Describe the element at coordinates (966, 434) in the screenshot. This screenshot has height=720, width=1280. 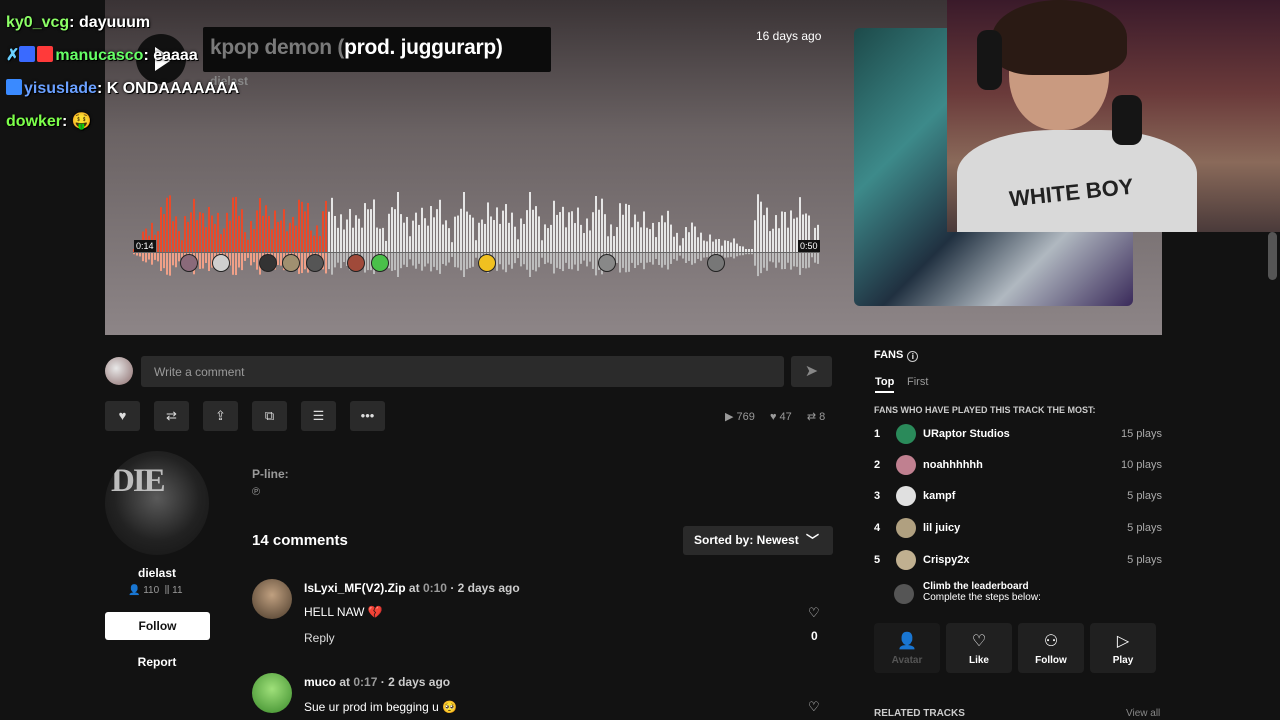
I see `fan-name: URaptor Studios` at that location.